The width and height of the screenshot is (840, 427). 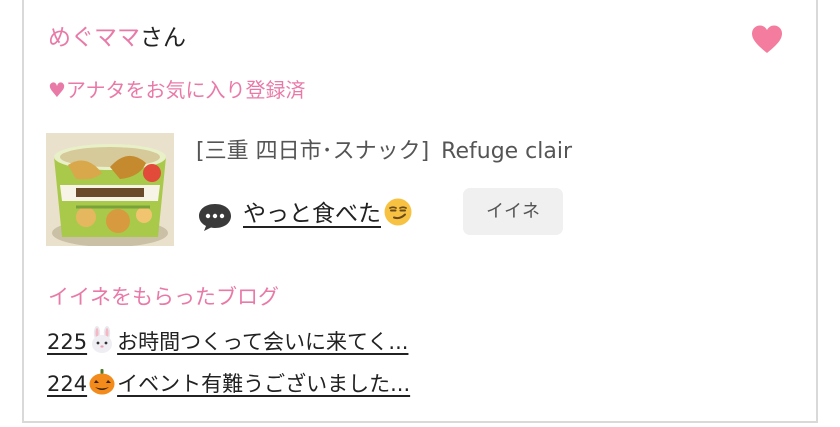 I want to click on noodle-cup-image, so click(x=110, y=189).